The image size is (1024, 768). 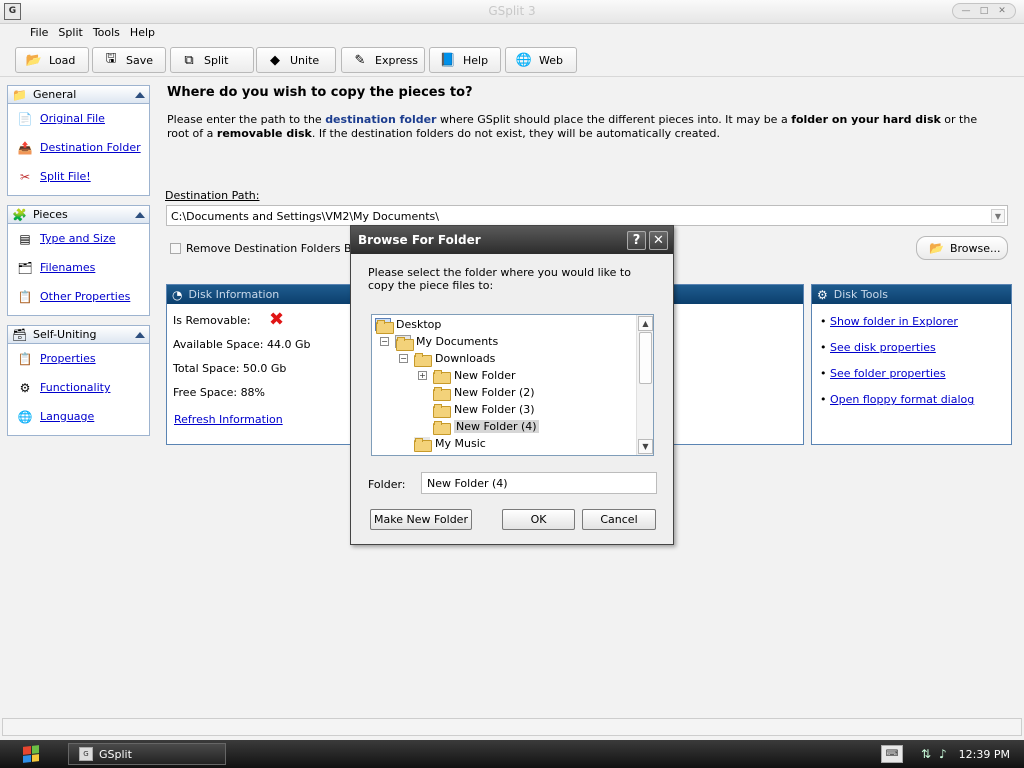 I want to click on web-button: 🌐 Web, so click(x=541, y=60).